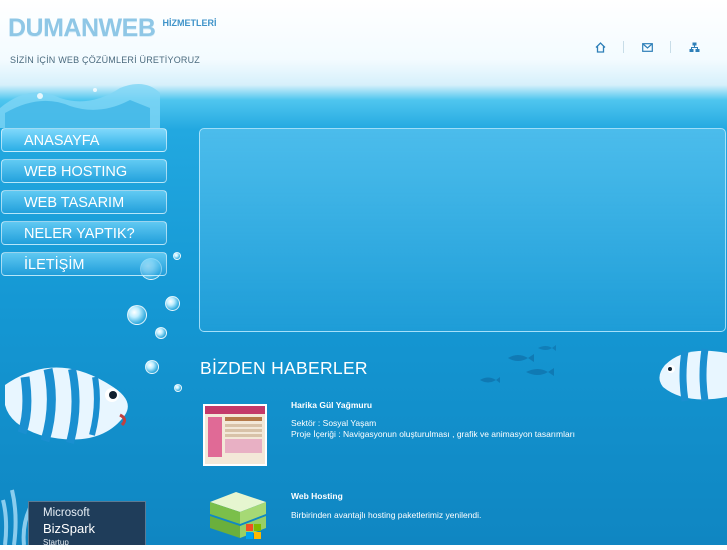  I want to click on bizspark-line3: Startup, so click(56, 542).